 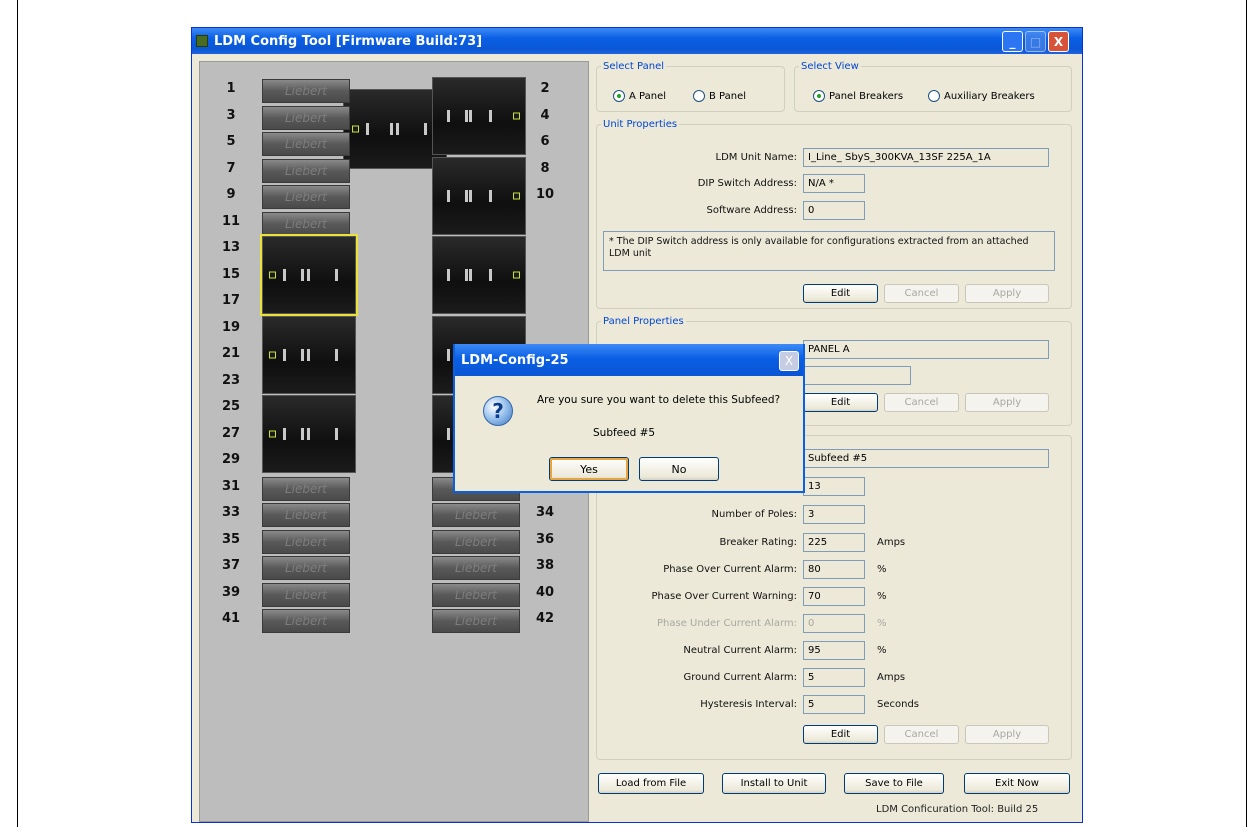 I want to click on puca-unit: %, so click(x=882, y=623).